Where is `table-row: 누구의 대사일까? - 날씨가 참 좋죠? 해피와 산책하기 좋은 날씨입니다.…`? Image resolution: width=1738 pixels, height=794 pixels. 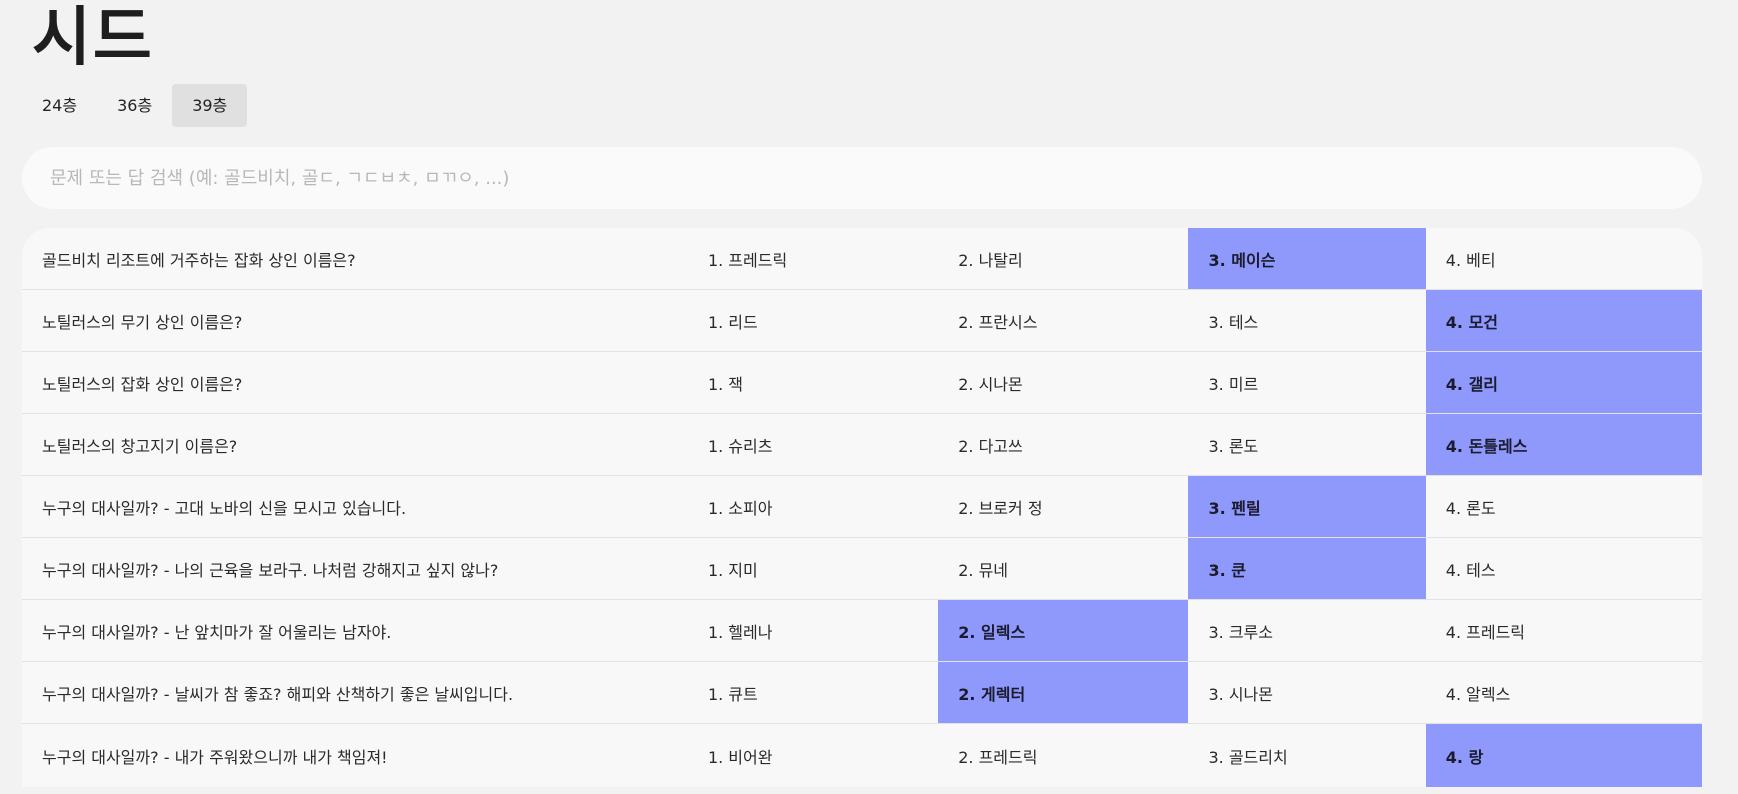
table-row: 누구의 대사일까? - 날씨가 참 좋죠? 해피와 산책하기 좋은 날씨입니다.… is located at coordinates (862, 693).